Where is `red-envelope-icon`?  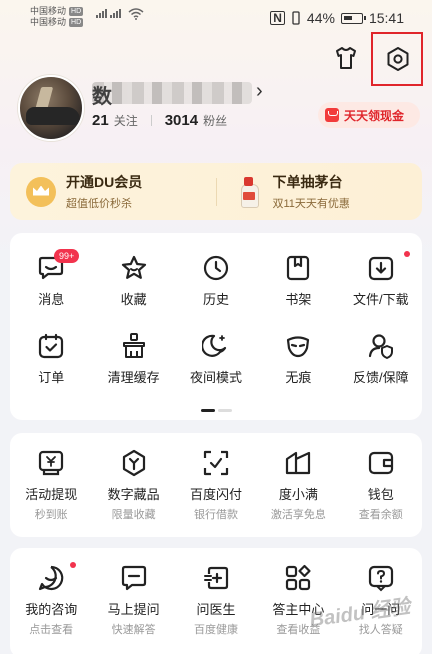 red-envelope-icon is located at coordinates (332, 115).